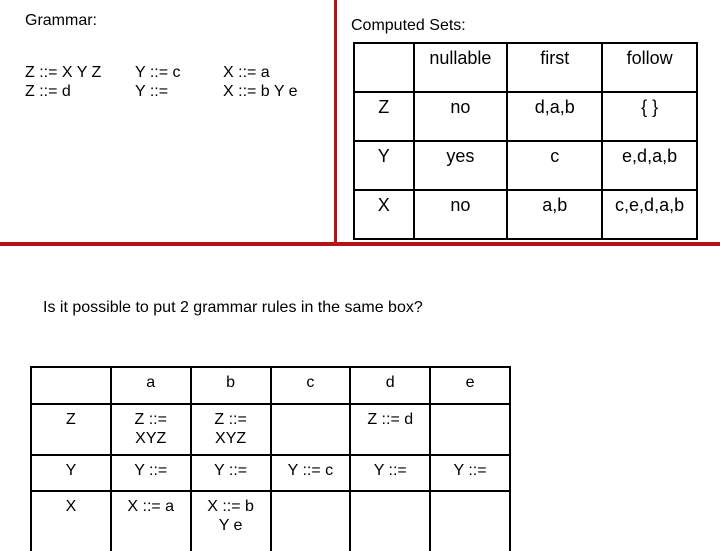  I want to click on grammar-rule: Y ::= c, so click(158, 72).